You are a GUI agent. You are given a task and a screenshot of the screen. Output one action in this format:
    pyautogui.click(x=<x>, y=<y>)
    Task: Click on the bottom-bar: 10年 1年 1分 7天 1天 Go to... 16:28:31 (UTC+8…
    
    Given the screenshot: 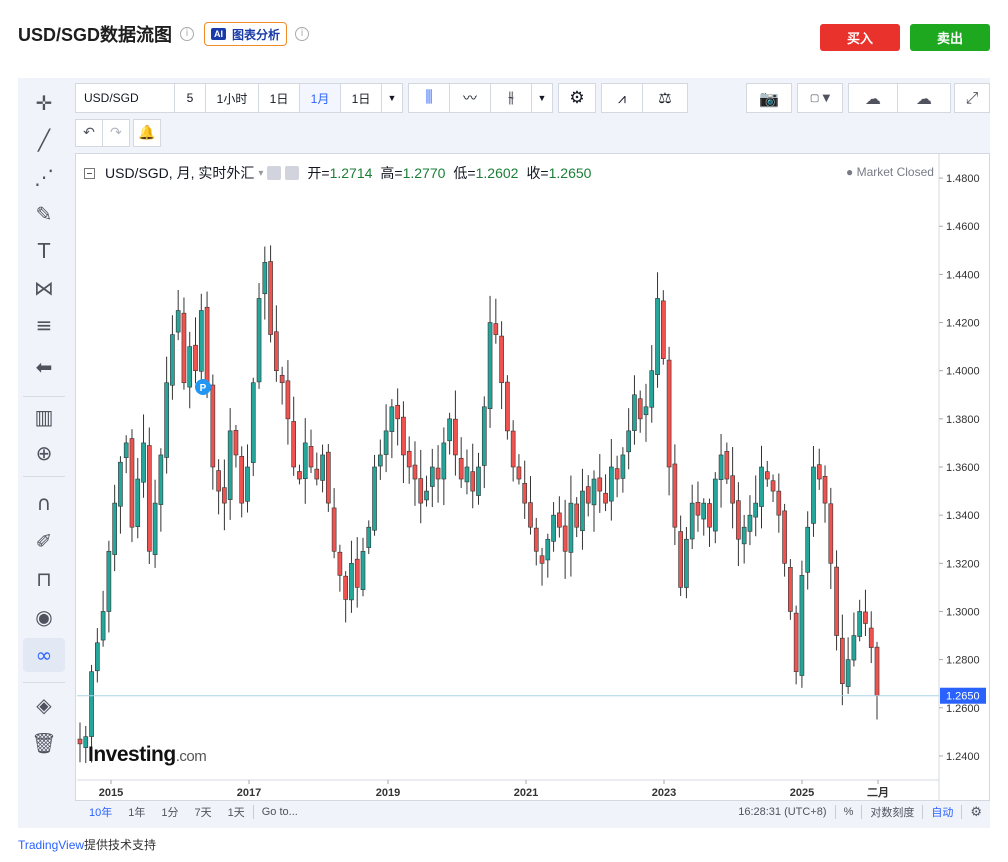 What is the action you would take?
    pyautogui.click(x=532, y=812)
    